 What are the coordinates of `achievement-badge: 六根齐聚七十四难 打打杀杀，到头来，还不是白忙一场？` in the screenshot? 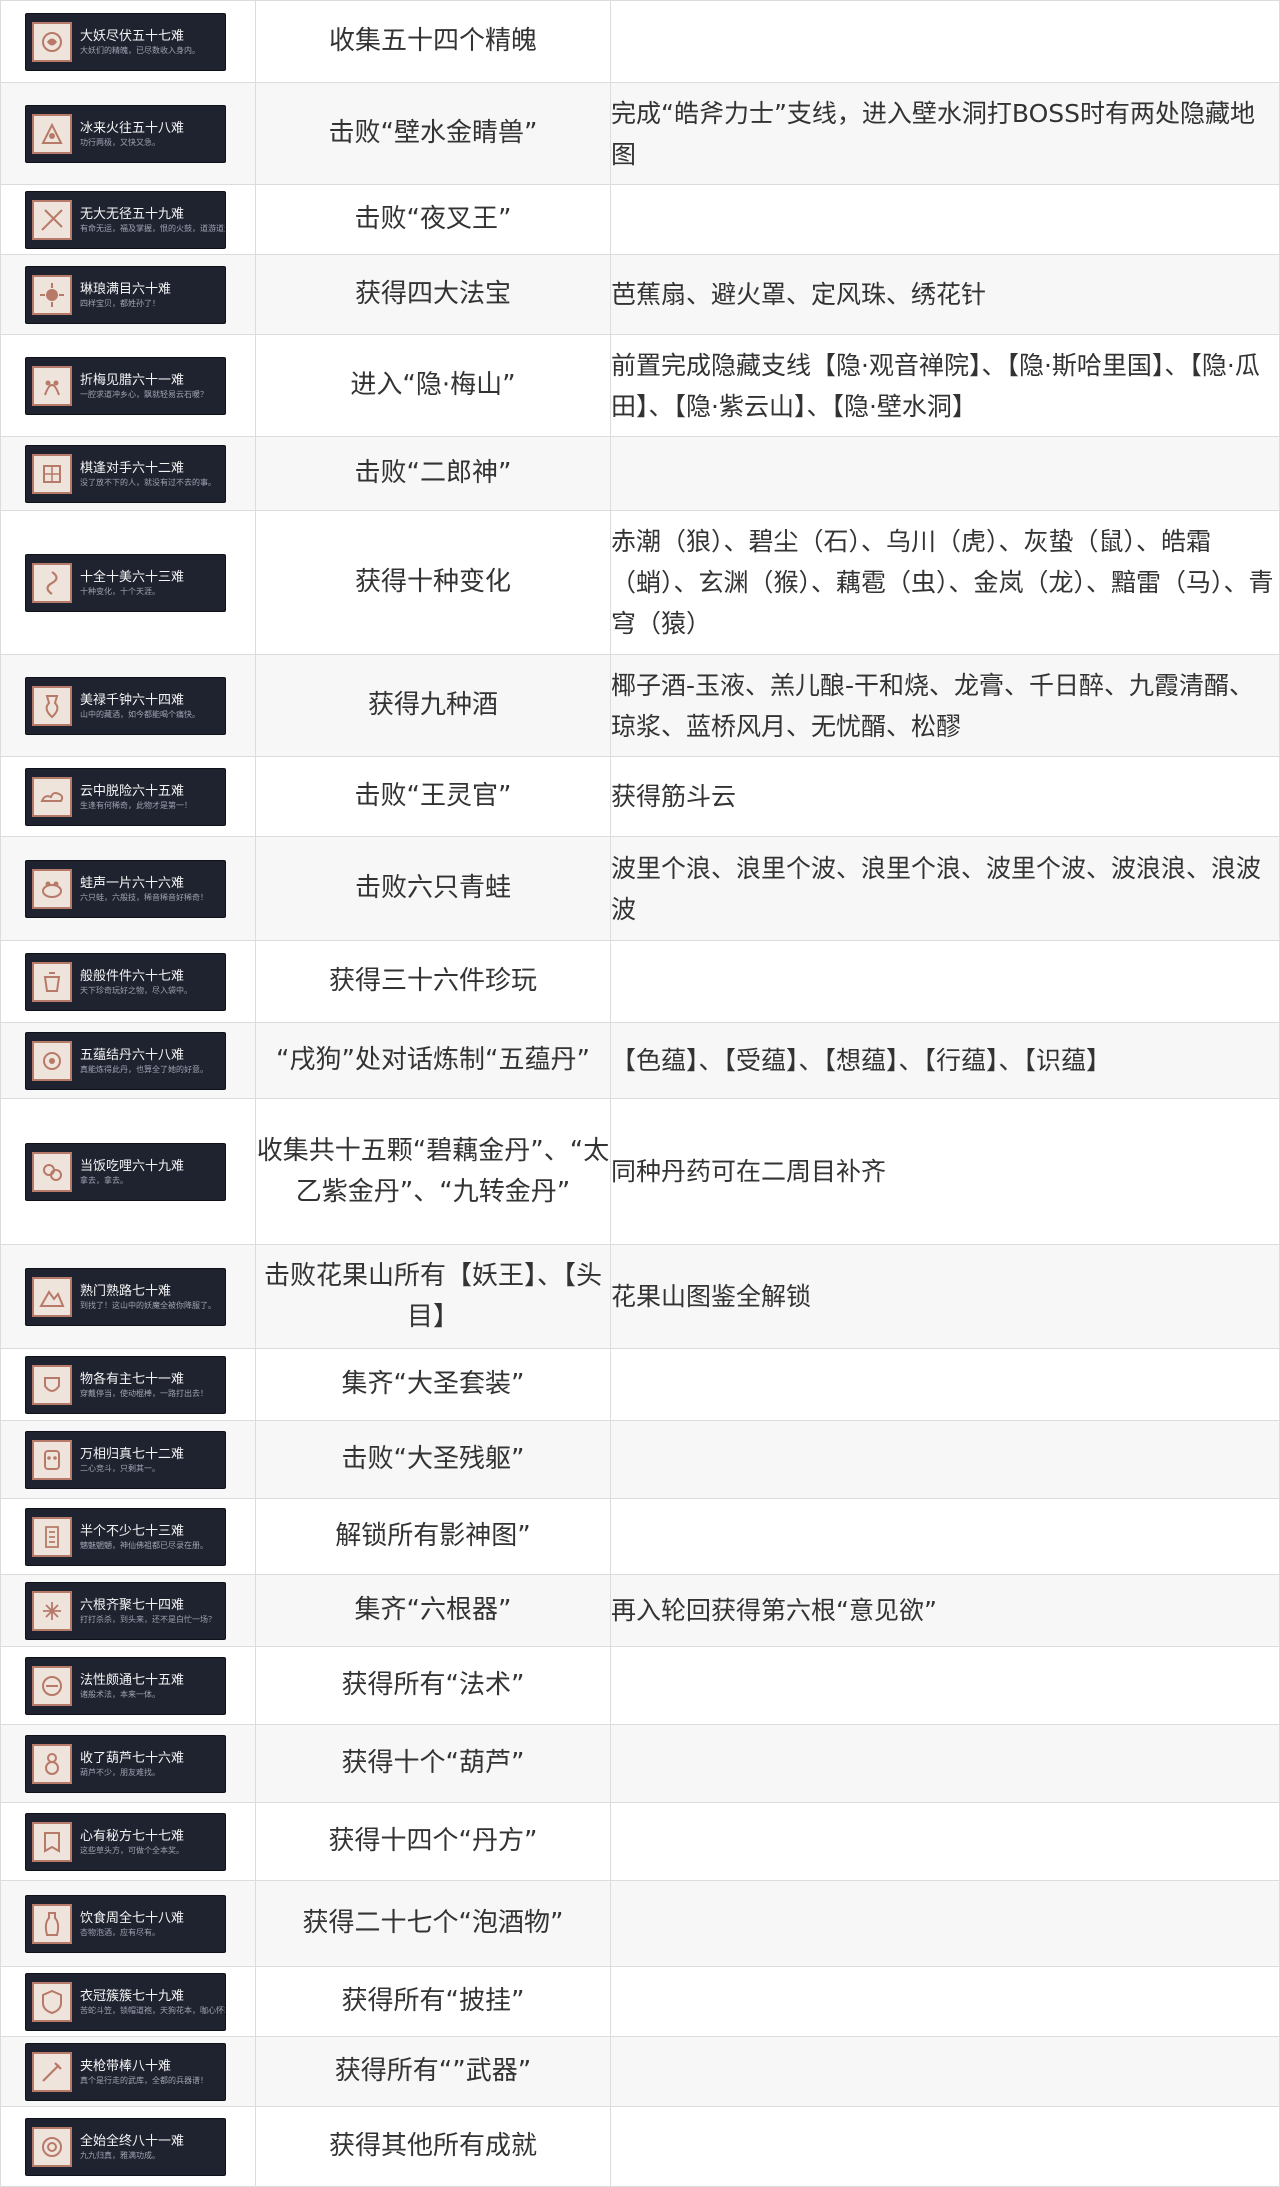 It's located at (125, 1610).